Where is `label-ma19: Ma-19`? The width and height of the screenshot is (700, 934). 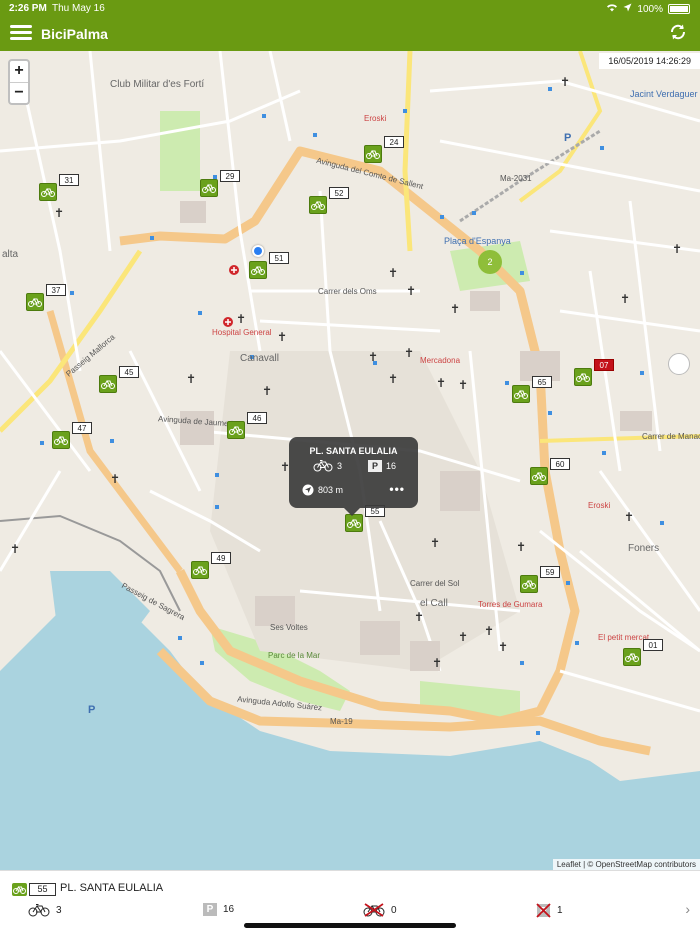 label-ma19: Ma-19 is located at coordinates (341, 721).